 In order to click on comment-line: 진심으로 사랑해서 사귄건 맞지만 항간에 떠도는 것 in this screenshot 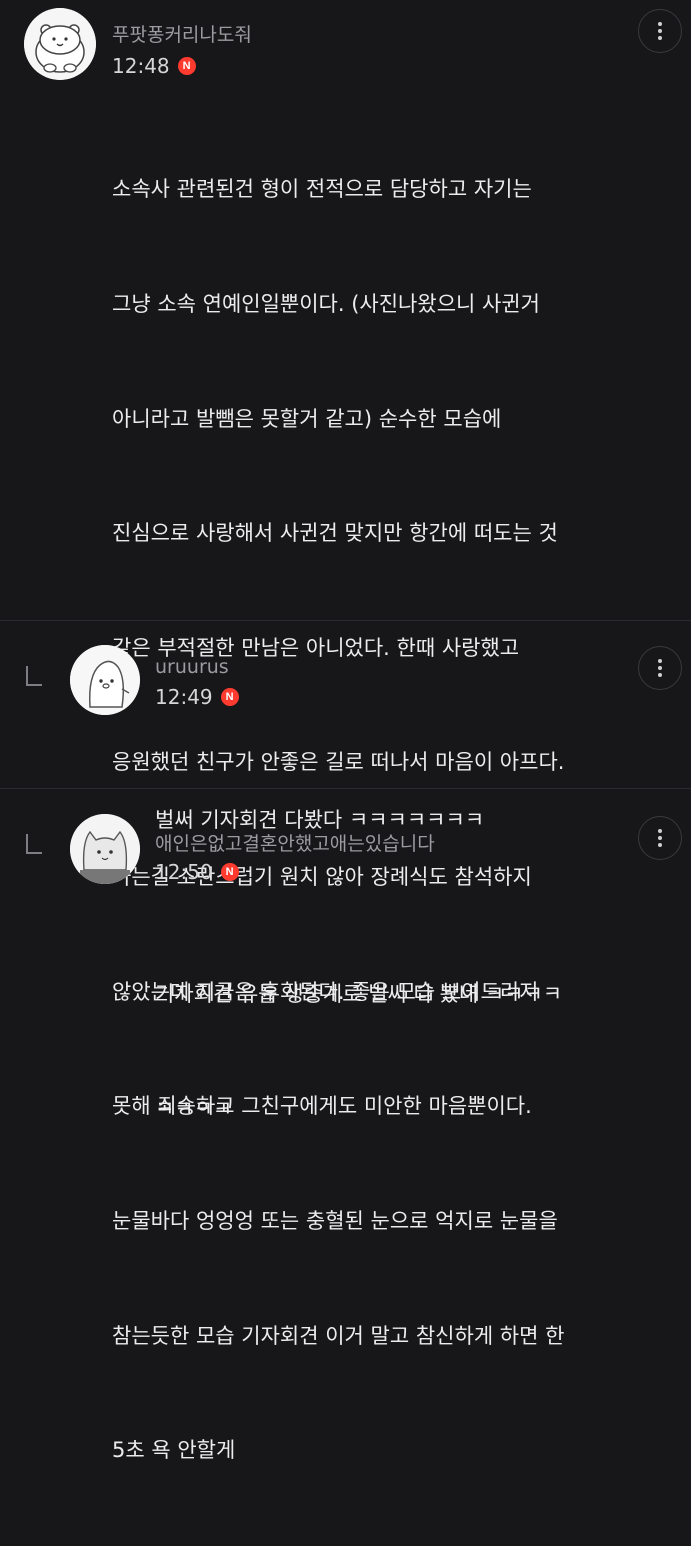, I will do `click(335, 533)`.